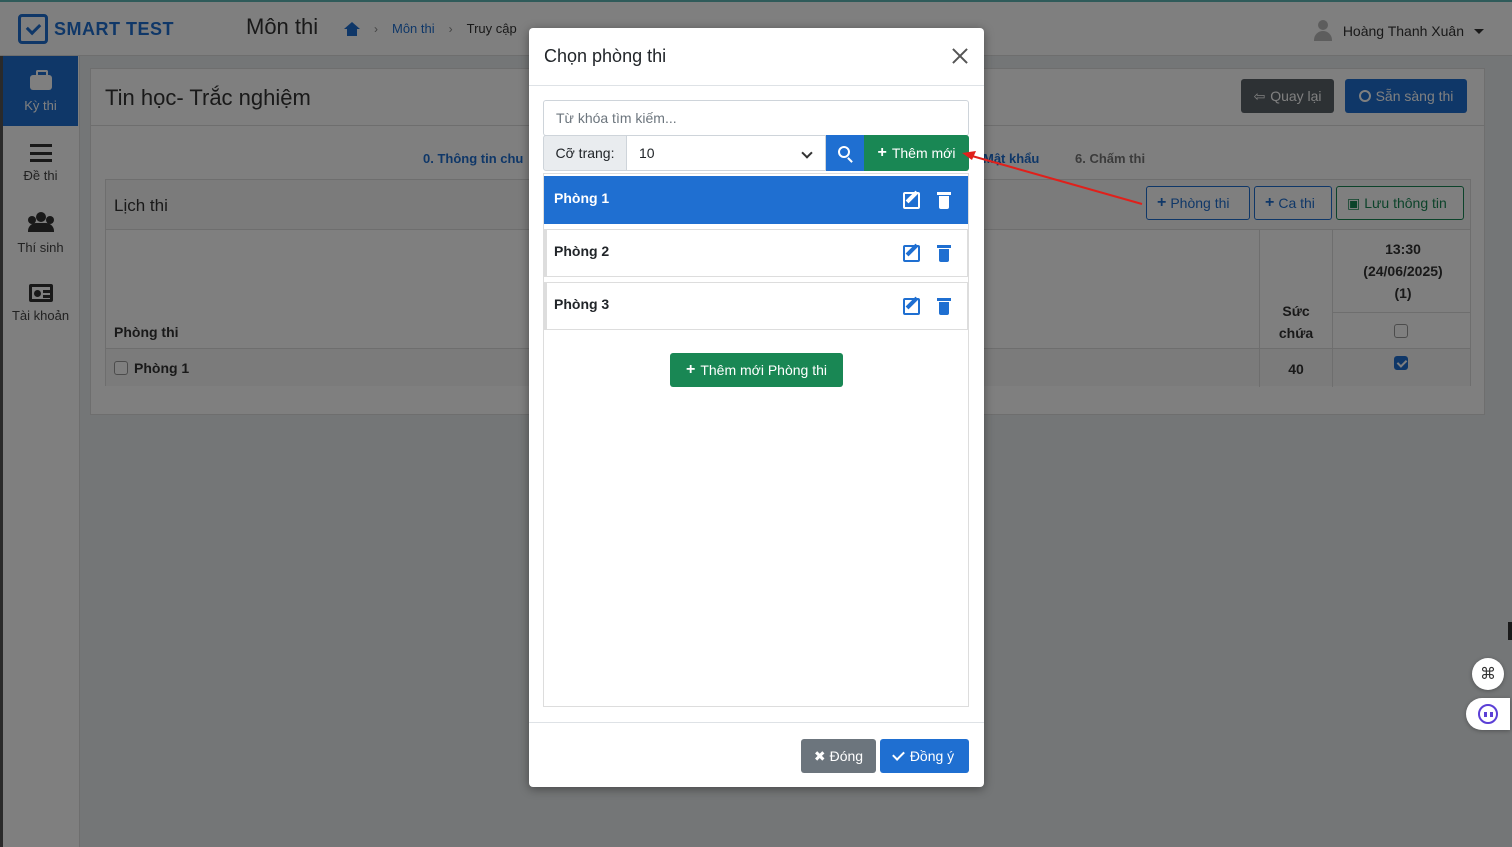  I want to click on add-exam-room-button: + Thêm mới Phòng thi, so click(756, 370).